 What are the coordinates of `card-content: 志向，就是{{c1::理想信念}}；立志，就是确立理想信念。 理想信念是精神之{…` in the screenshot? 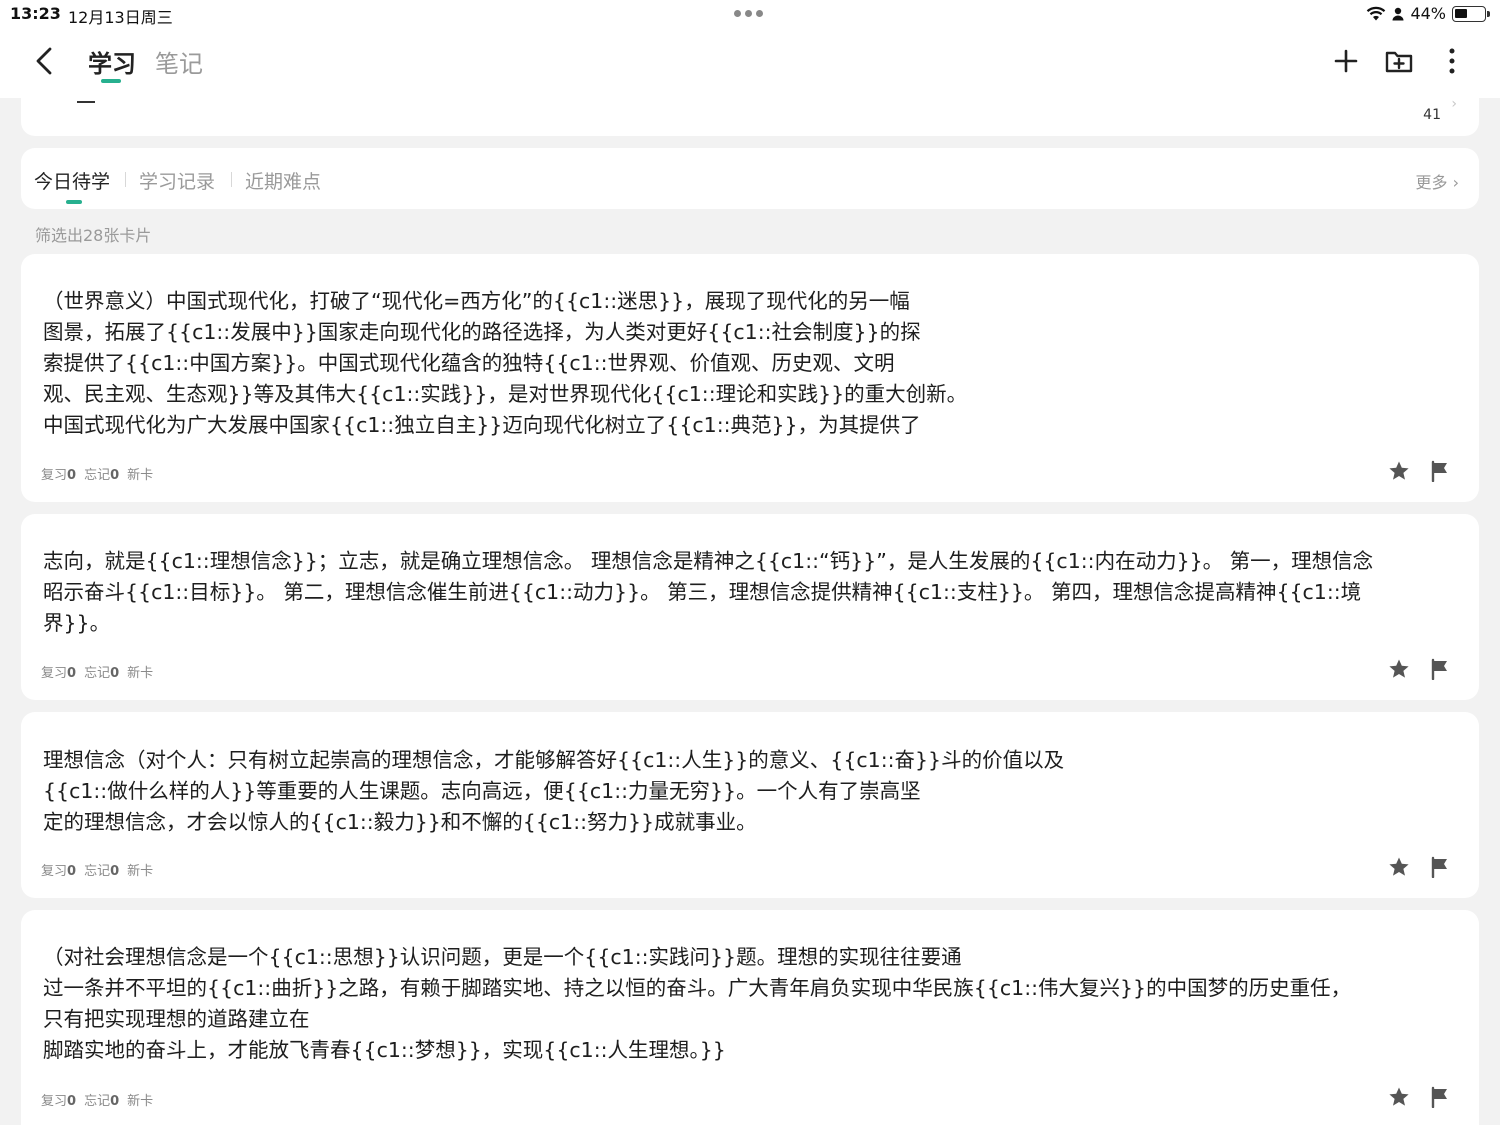 It's located at (708, 592).